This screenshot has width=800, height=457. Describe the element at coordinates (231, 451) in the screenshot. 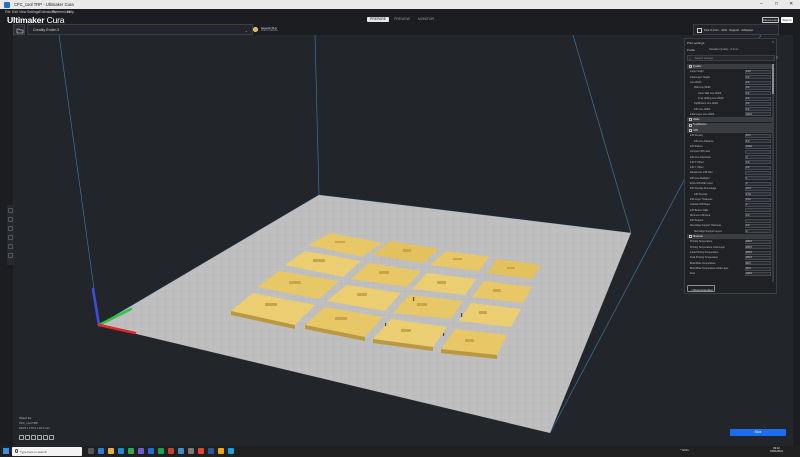

I see `teams-icon` at that location.